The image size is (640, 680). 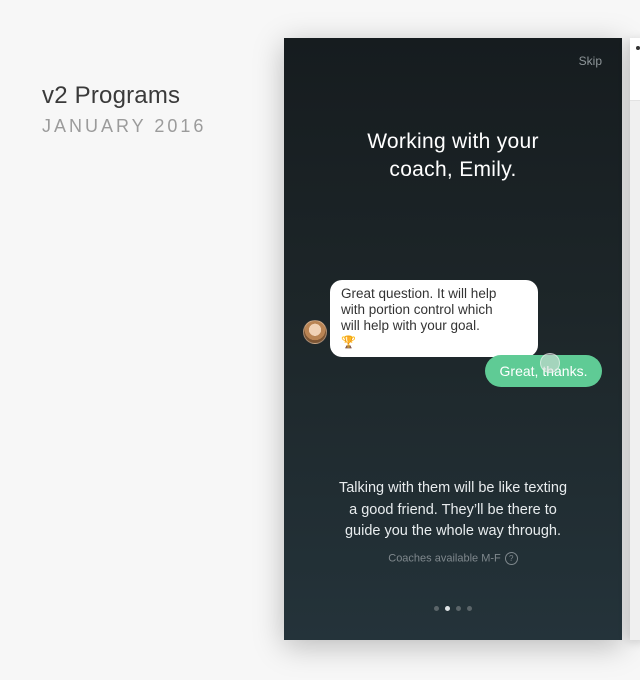 I want to click on page-indicator, so click(x=453, y=608).